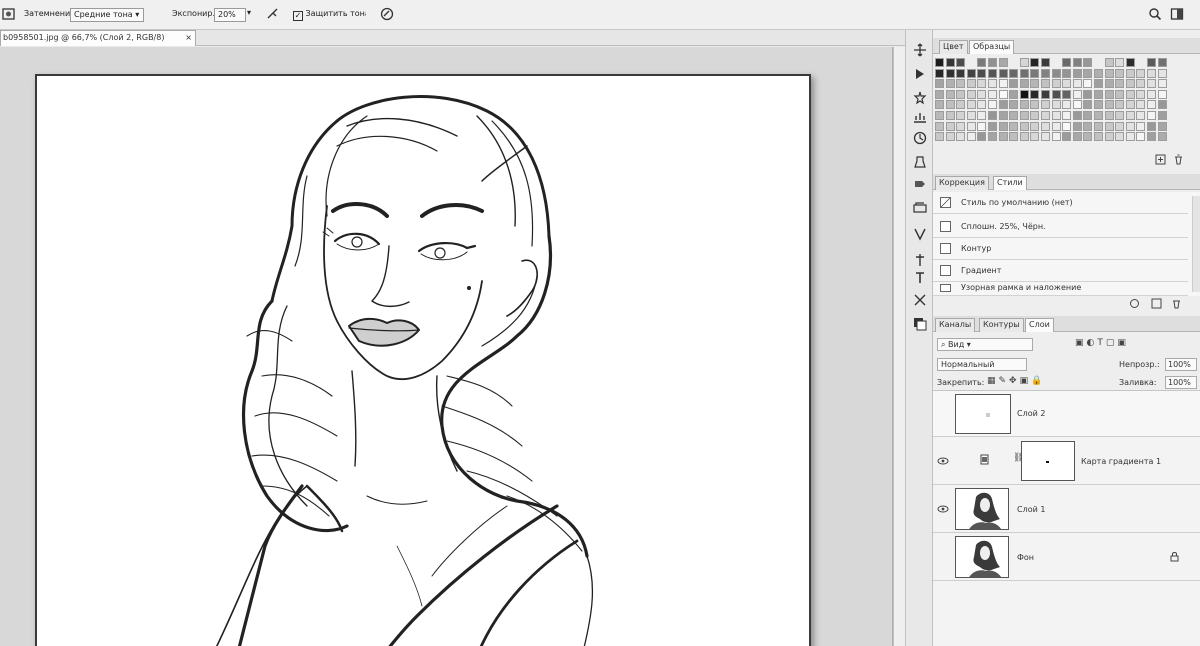 This screenshot has width=1200, height=646. I want to click on exposure-field: 20%, so click(230, 15).